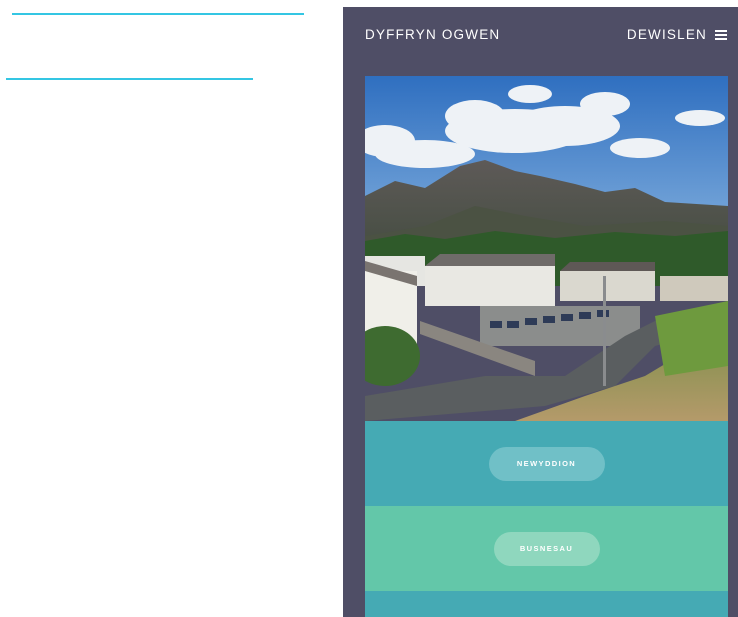 The height and width of the screenshot is (617, 738). I want to click on news-button: NEWYDDION, so click(546, 463).